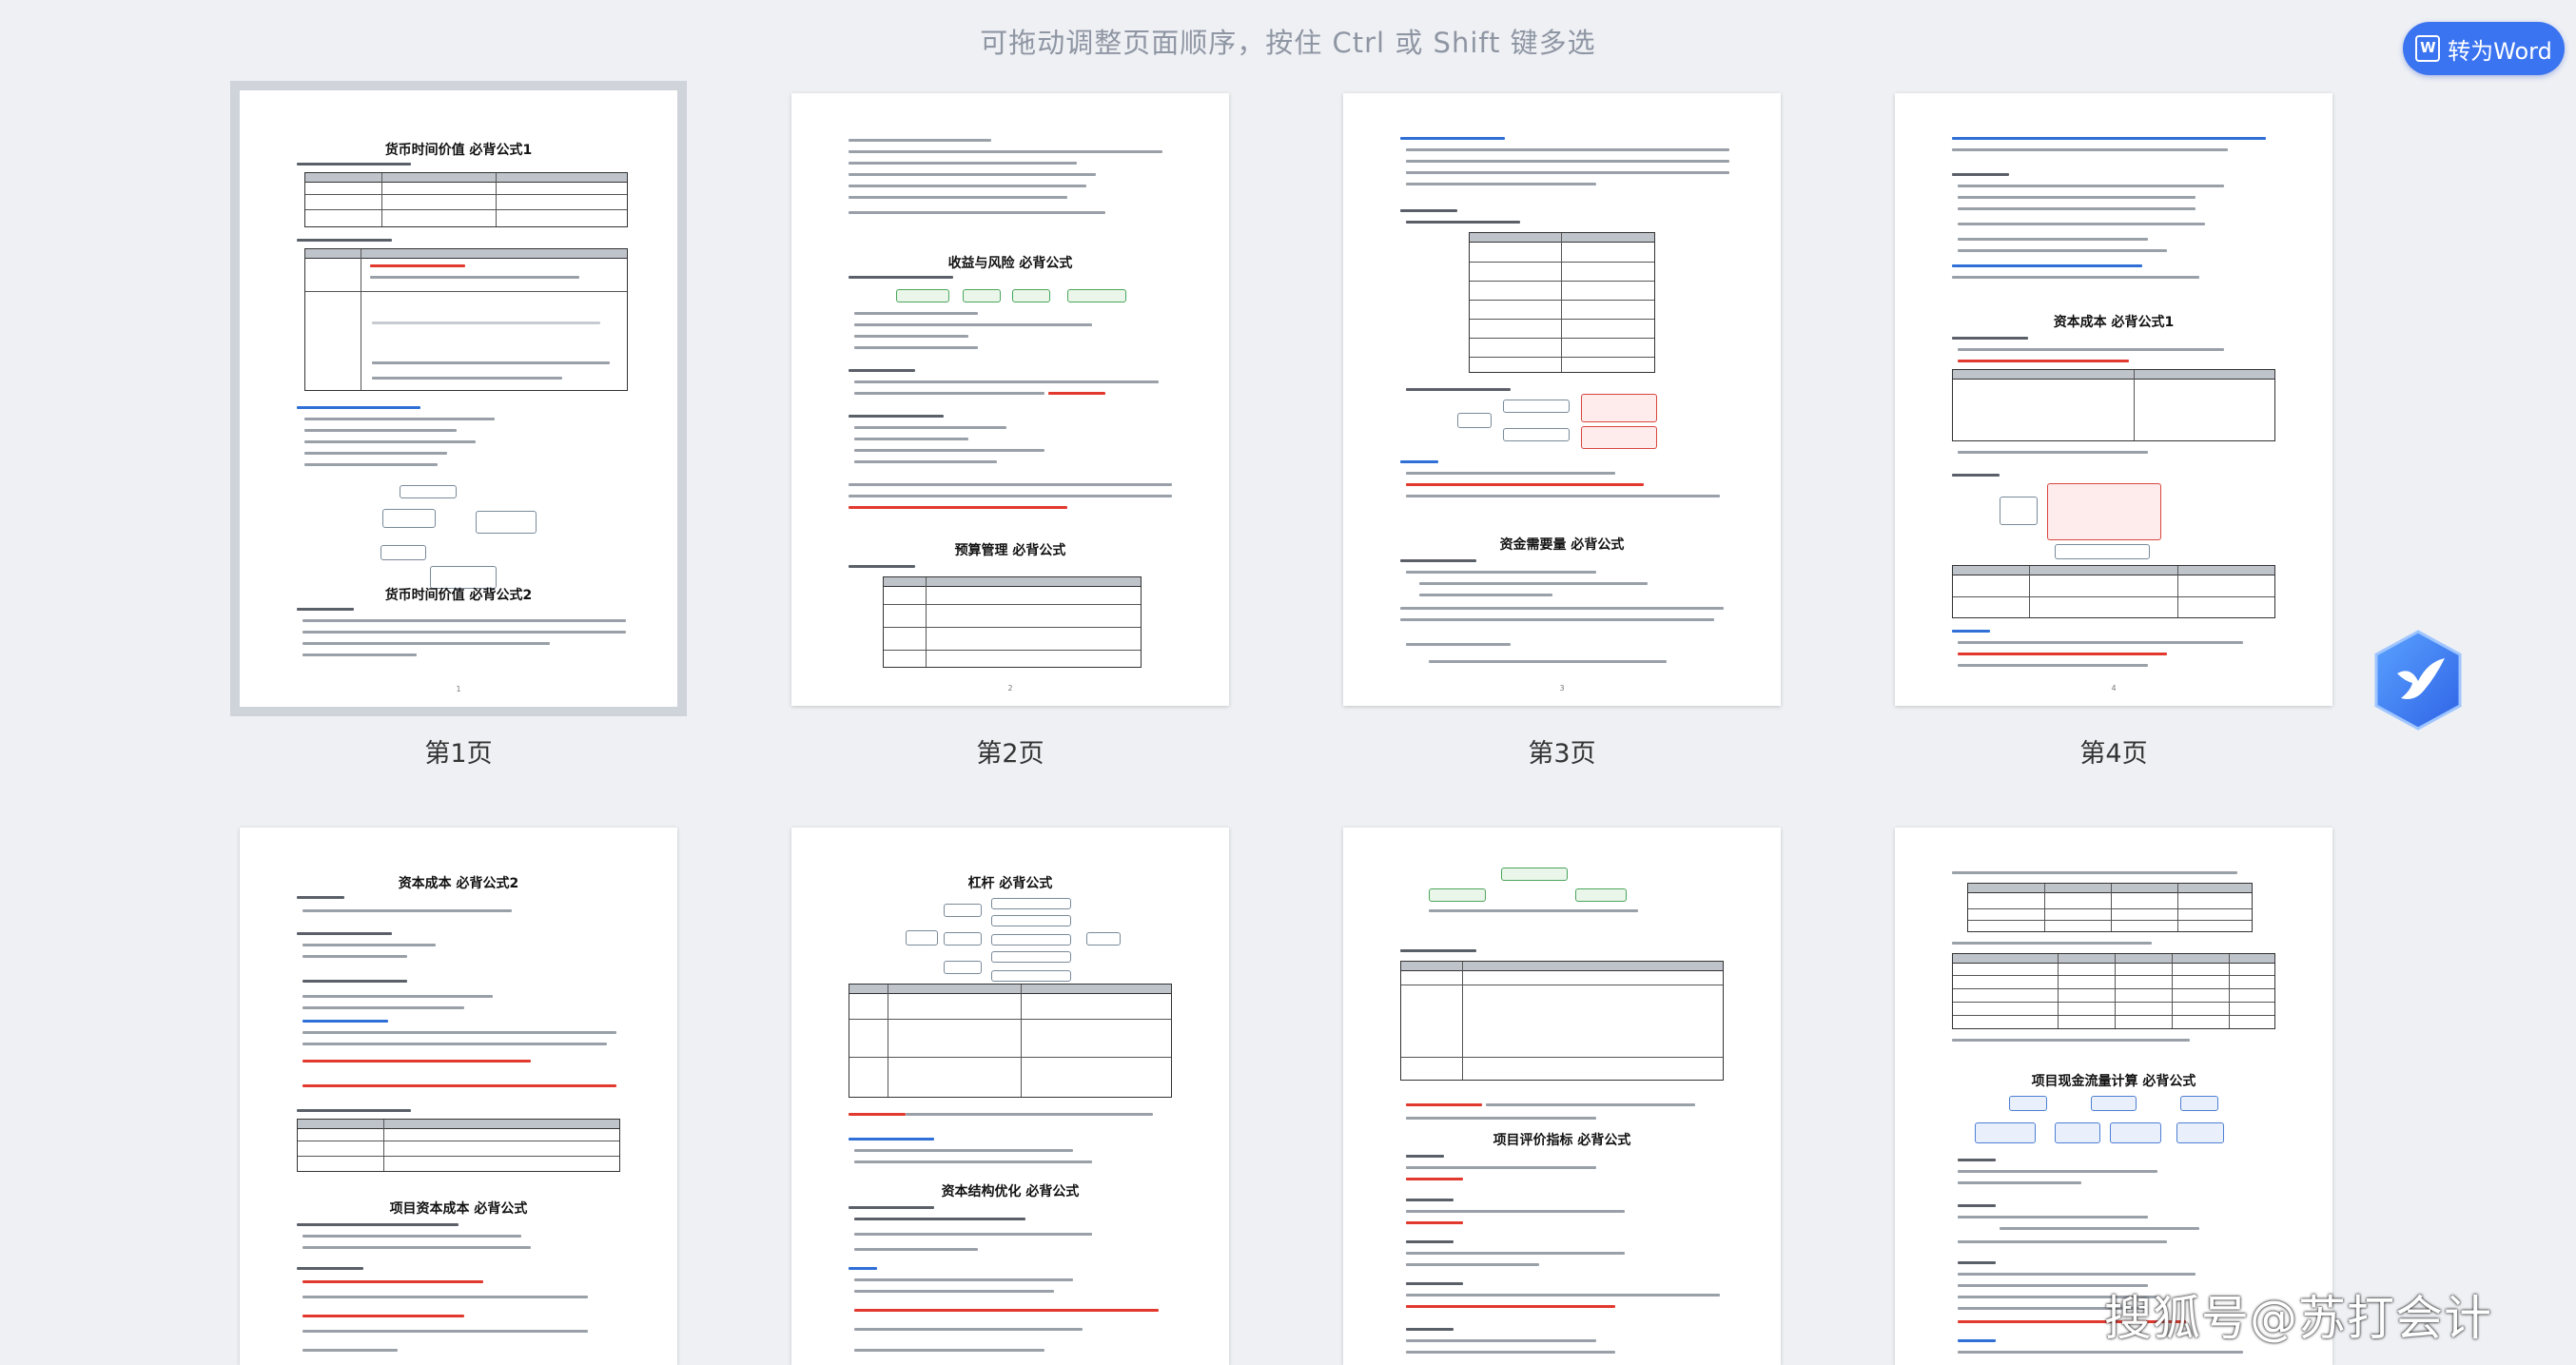 The image size is (2576, 1365). I want to click on page-thumbnail-1: 货币时间价值 必背公式1 货币时间价值 必背公式2 1, so click(458, 398).